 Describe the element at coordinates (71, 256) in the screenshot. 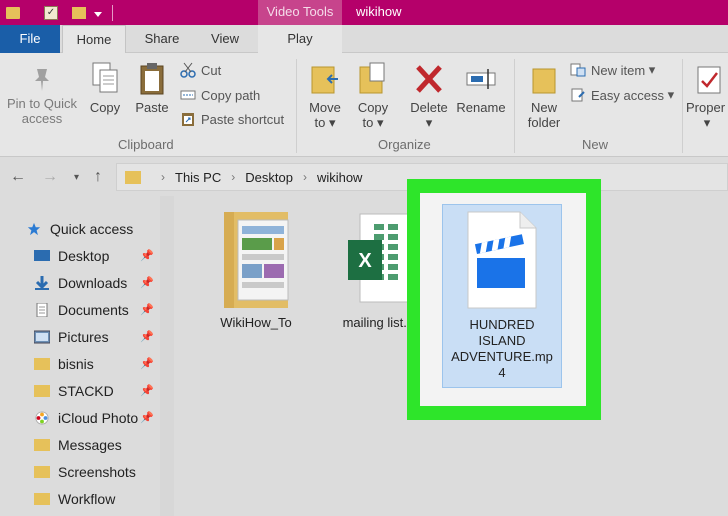

I see `sidebar-item-desktop: Desktop` at that location.